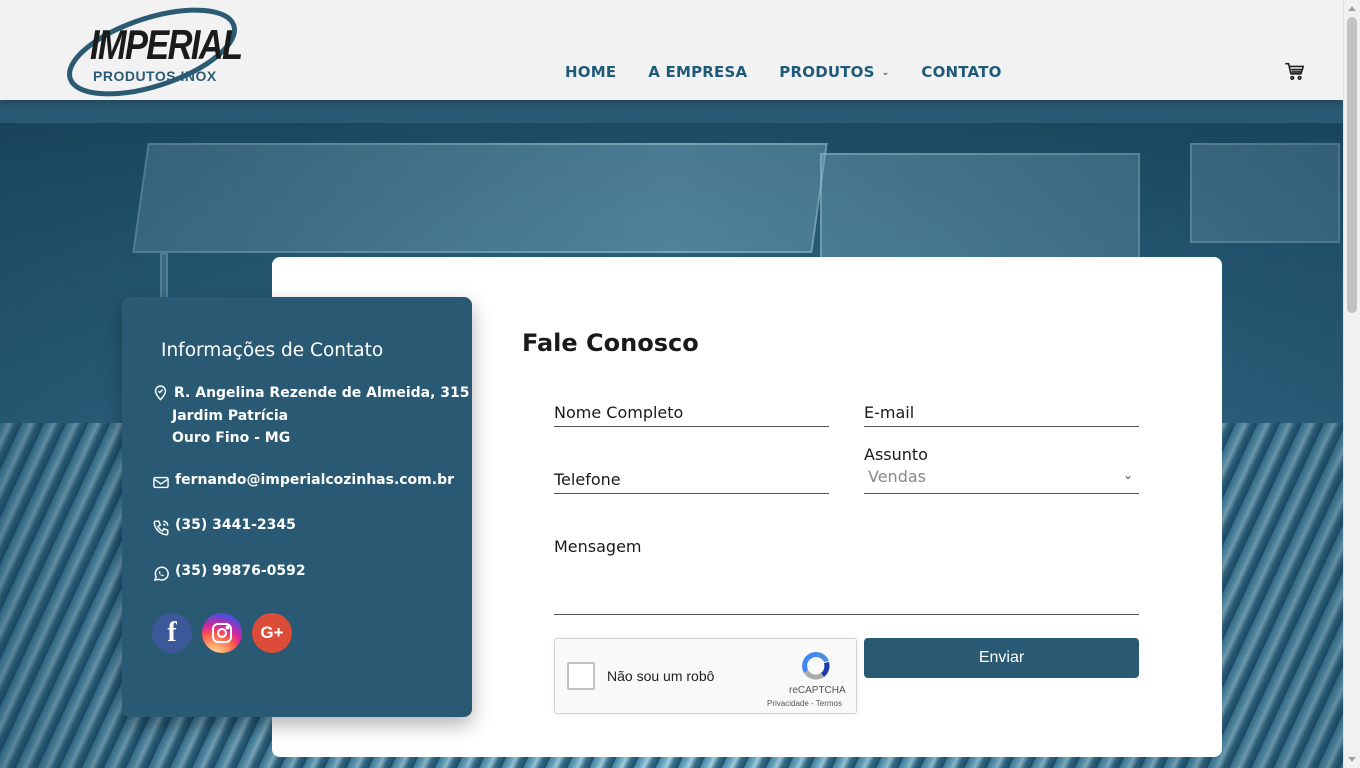 The image size is (1360, 768). I want to click on address-line-1: R. Angelina Rezende de Almeida, 315, so click(322, 393).